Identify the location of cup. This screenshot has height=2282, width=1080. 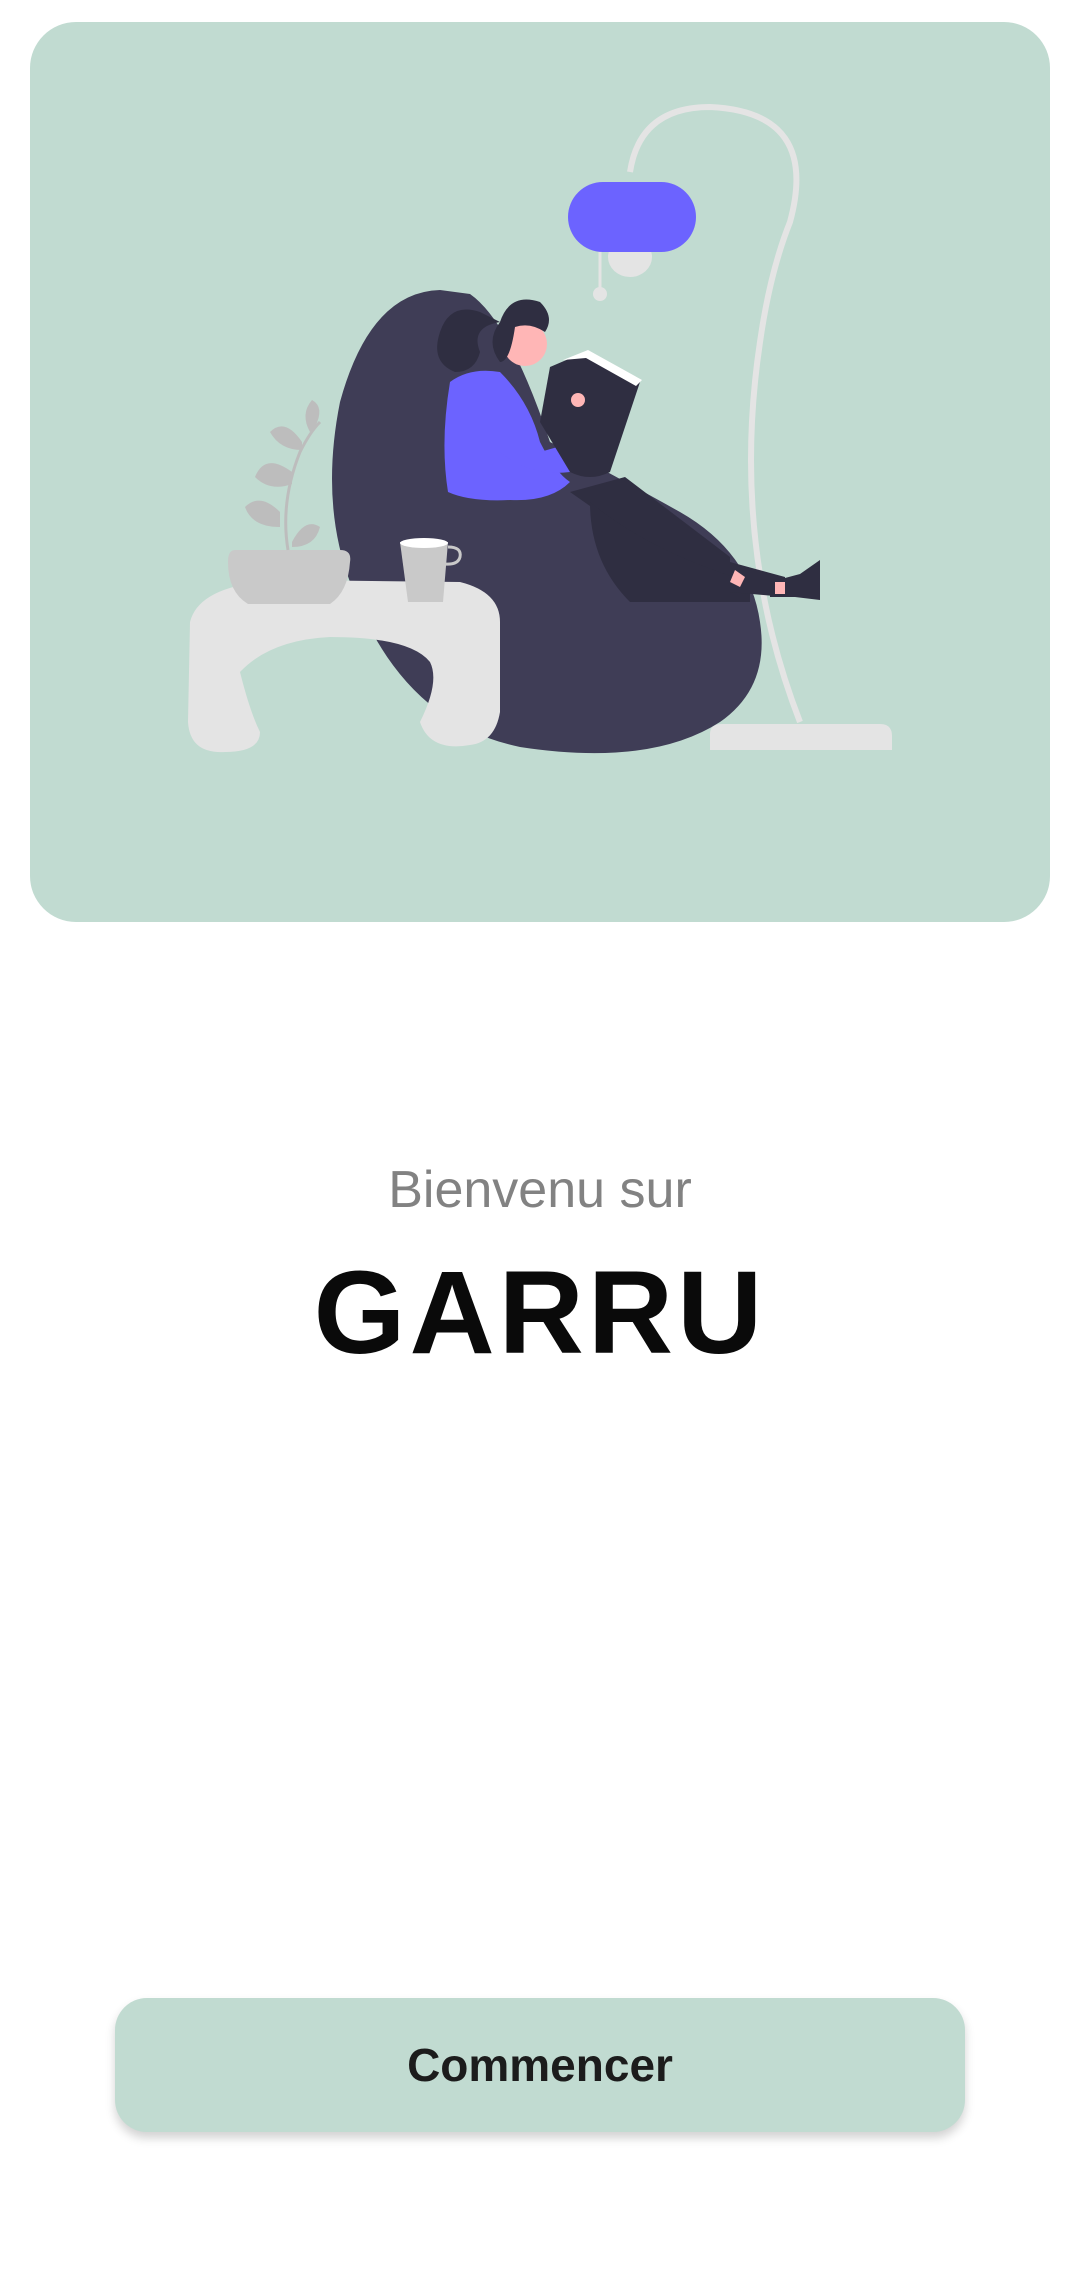
(424, 572).